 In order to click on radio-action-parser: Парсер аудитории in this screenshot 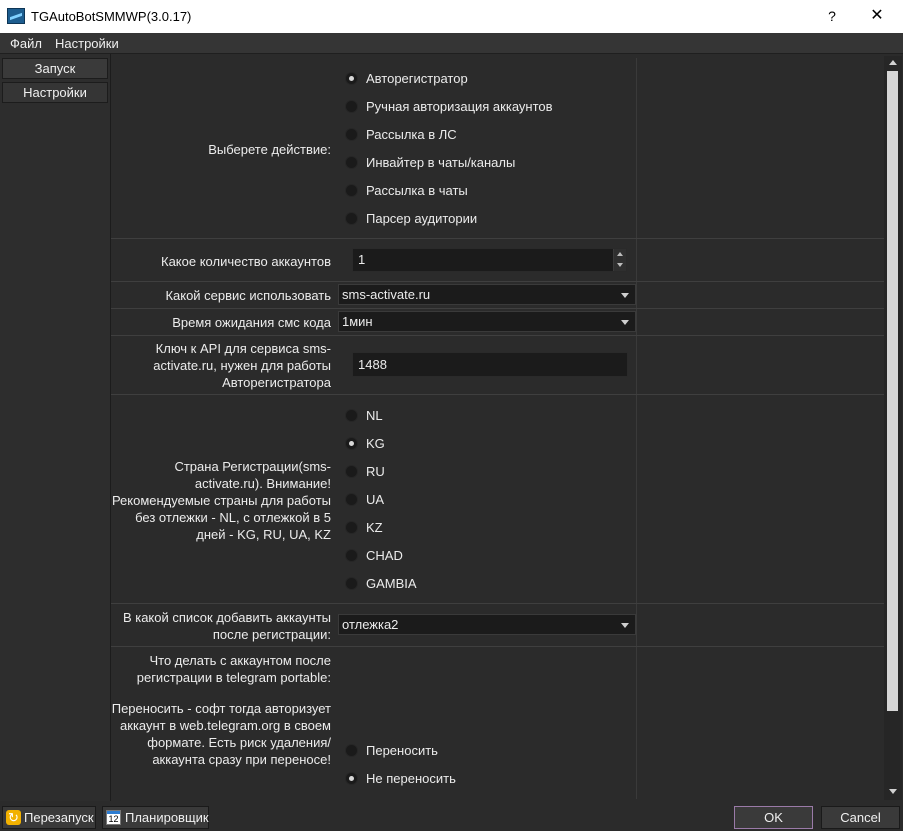, I will do `click(411, 218)`.